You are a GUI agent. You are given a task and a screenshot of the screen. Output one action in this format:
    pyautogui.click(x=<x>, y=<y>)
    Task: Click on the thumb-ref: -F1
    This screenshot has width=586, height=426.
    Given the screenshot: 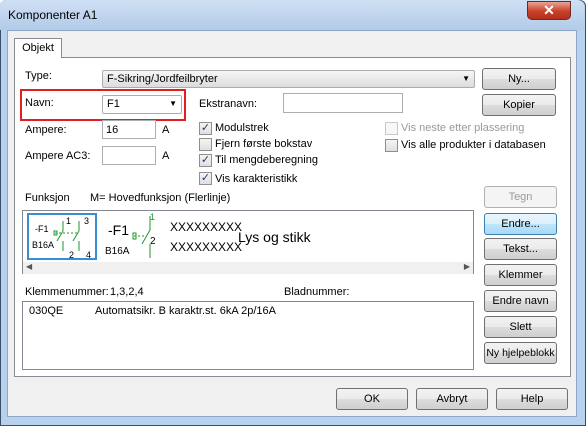 What is the action you would take?
    pyautogui.click(x=42, y=229)
    